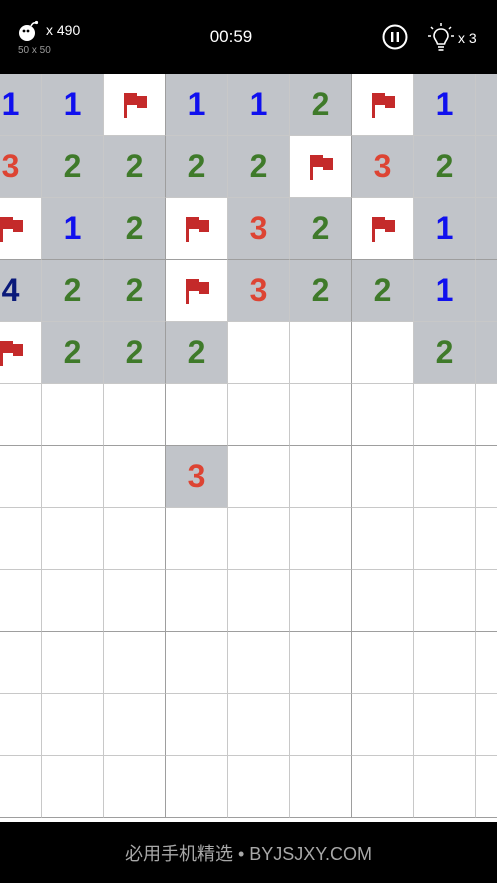  Describe the element at coordinates (395, 37) in the screenshot. I see `pause-button` at that location.